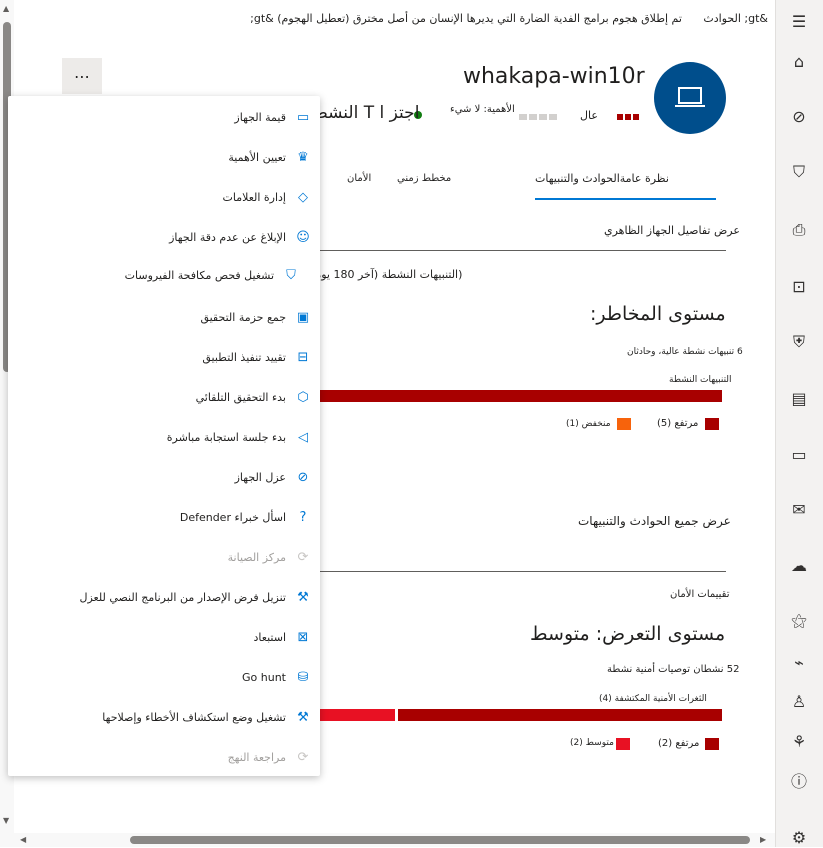  What do you see at coordinates (303, 517) in the screenshot?
I see `question-icon: ?` at bounding box center [303, 517].